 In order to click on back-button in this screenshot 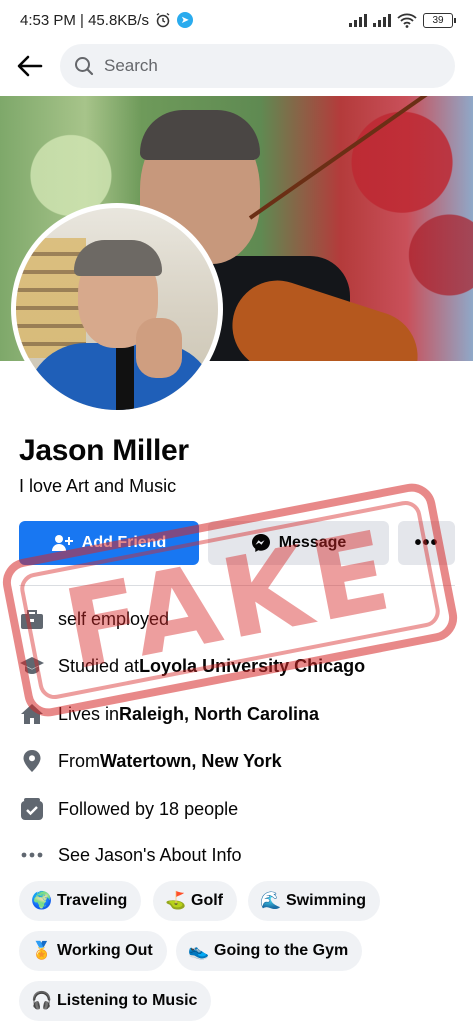, I will do `click(30, 66)`.